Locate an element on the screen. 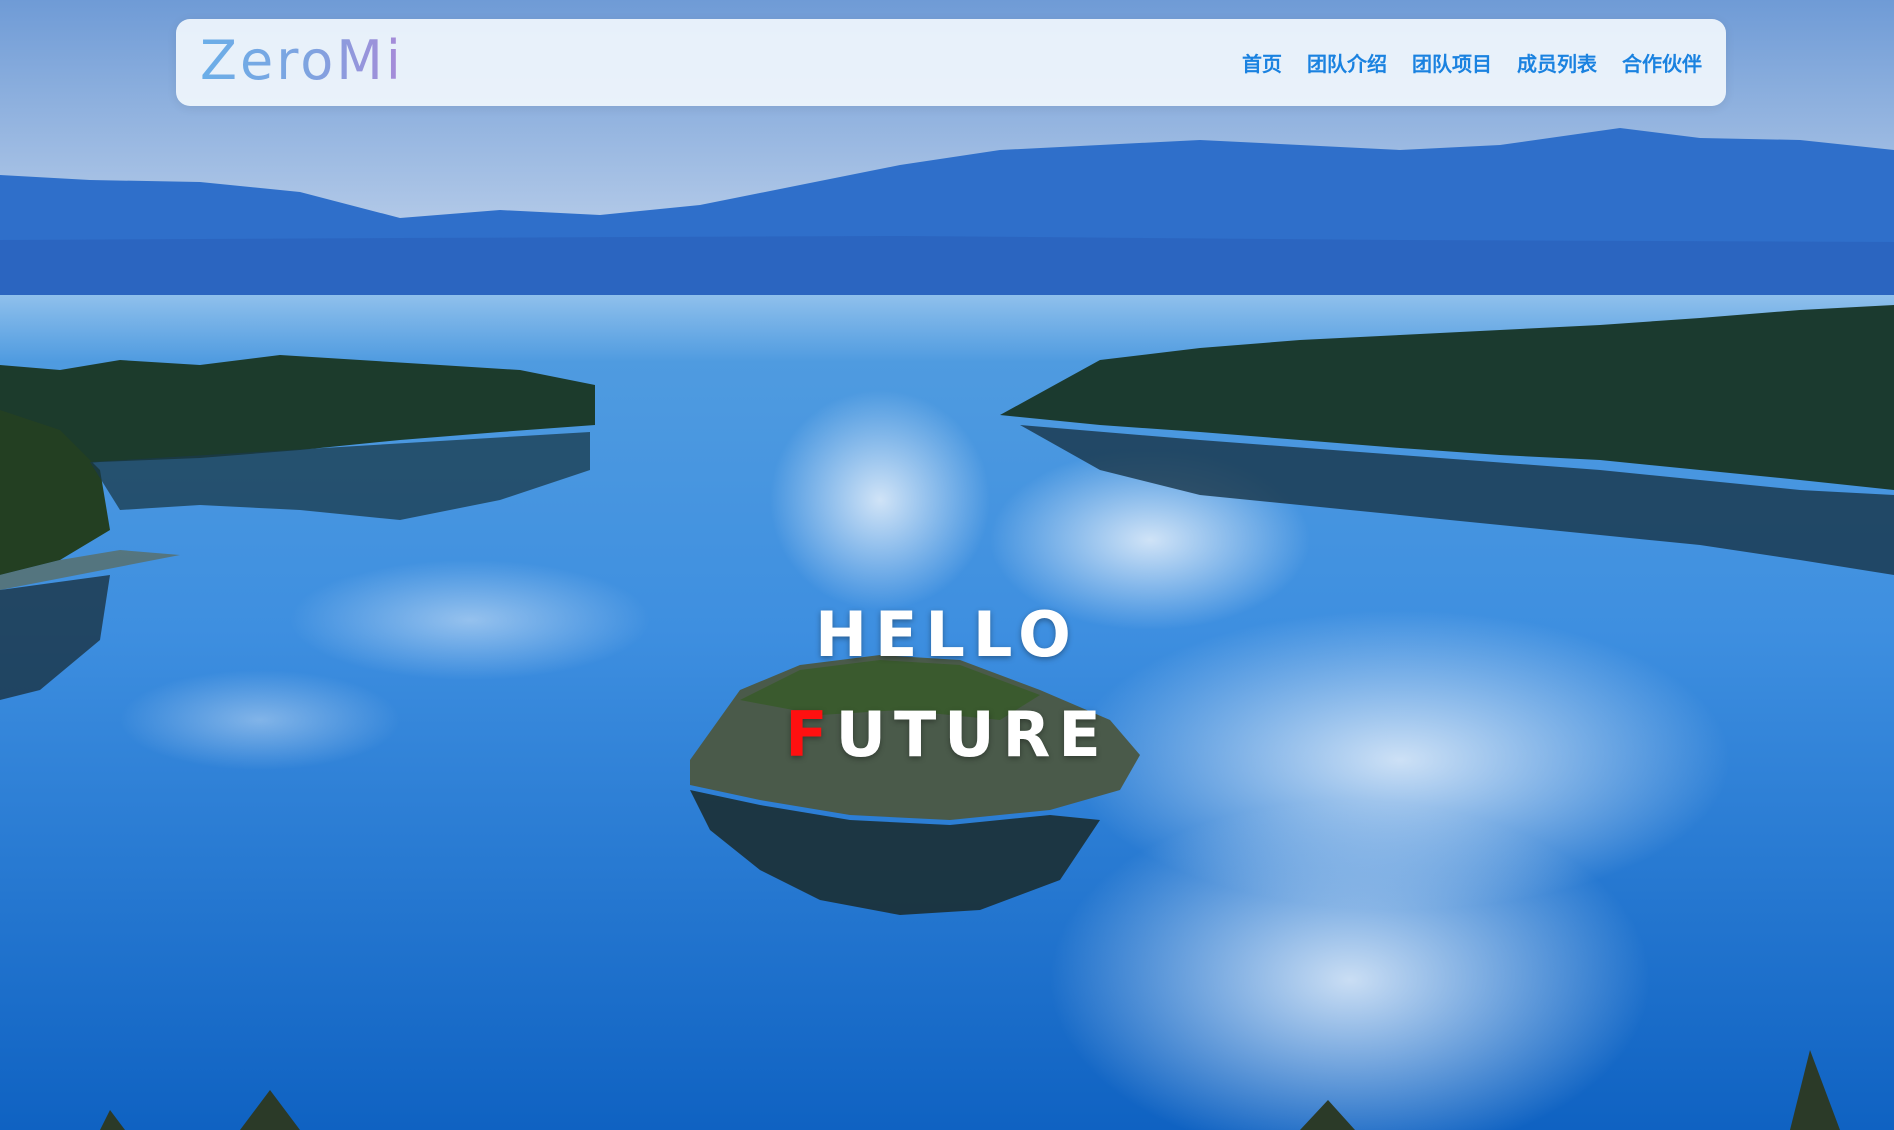 The image size is (1894, 1130). nav-link-team-intro: 团队介绍 is located at coordinates (1347, 62).